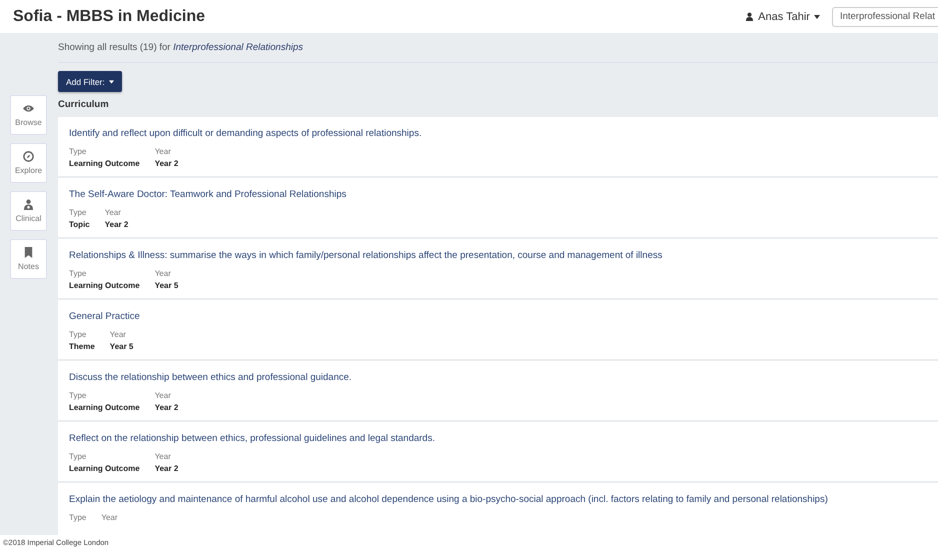 Image resolution: width=938 pixels, height=550 pixels. What do you see at coordinates (498, 133) in the screenshot?
I see `result-link: Identify and reflect upon difficult or demanding aspects of professional relationships.` at bounding box center [498, 133].